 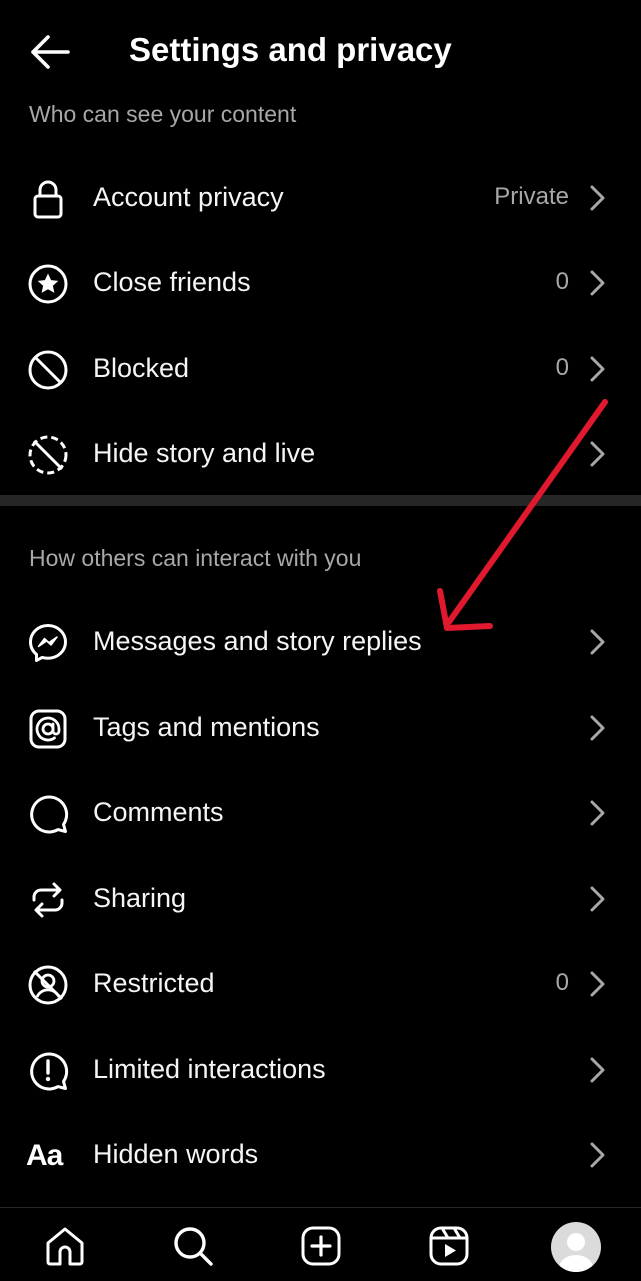 What do you see at coordinates (48, 814) in the screenshot?
I see `comment-icon` at bounding box center [48, 814].